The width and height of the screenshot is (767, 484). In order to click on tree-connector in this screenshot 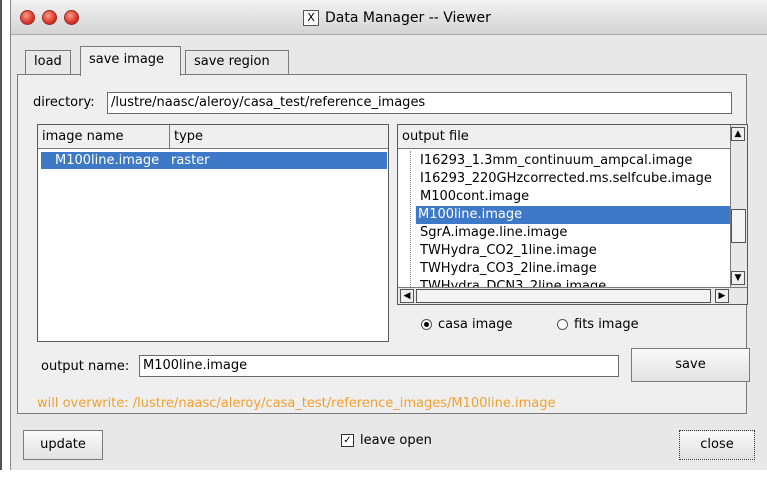, I will do `click(410, 220)`.